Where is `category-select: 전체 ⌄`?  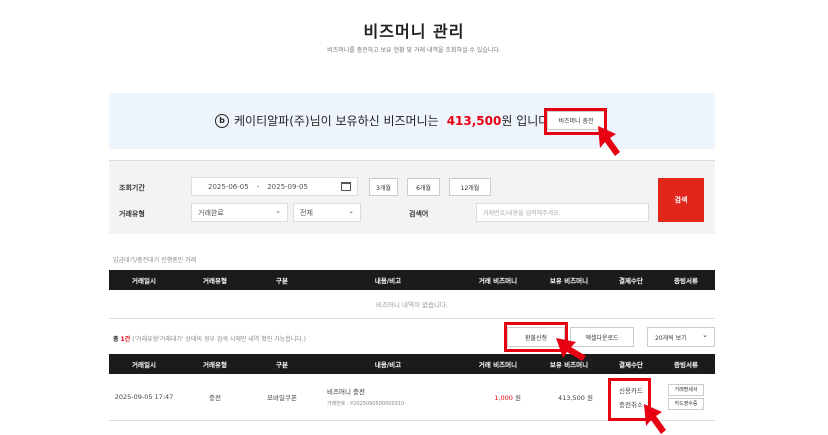 category-select: 전체 ⌄ is located at coordinates (327, 212).